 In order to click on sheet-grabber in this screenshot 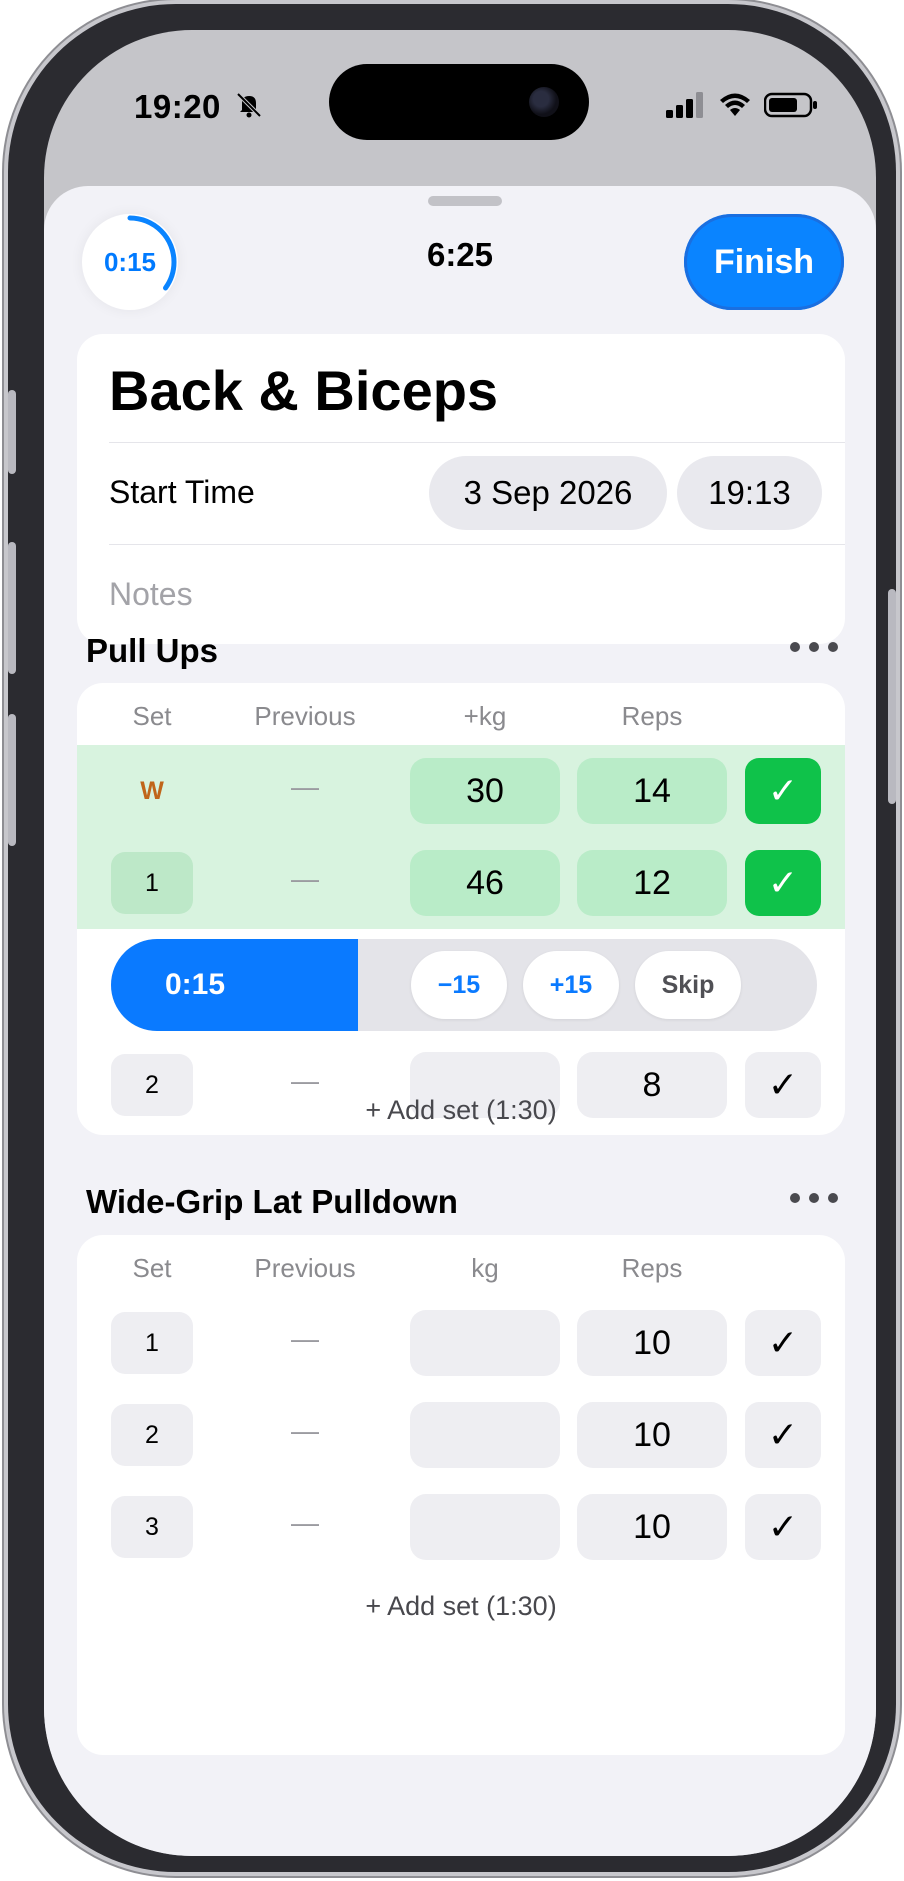, I will do `click(465, 201)`.